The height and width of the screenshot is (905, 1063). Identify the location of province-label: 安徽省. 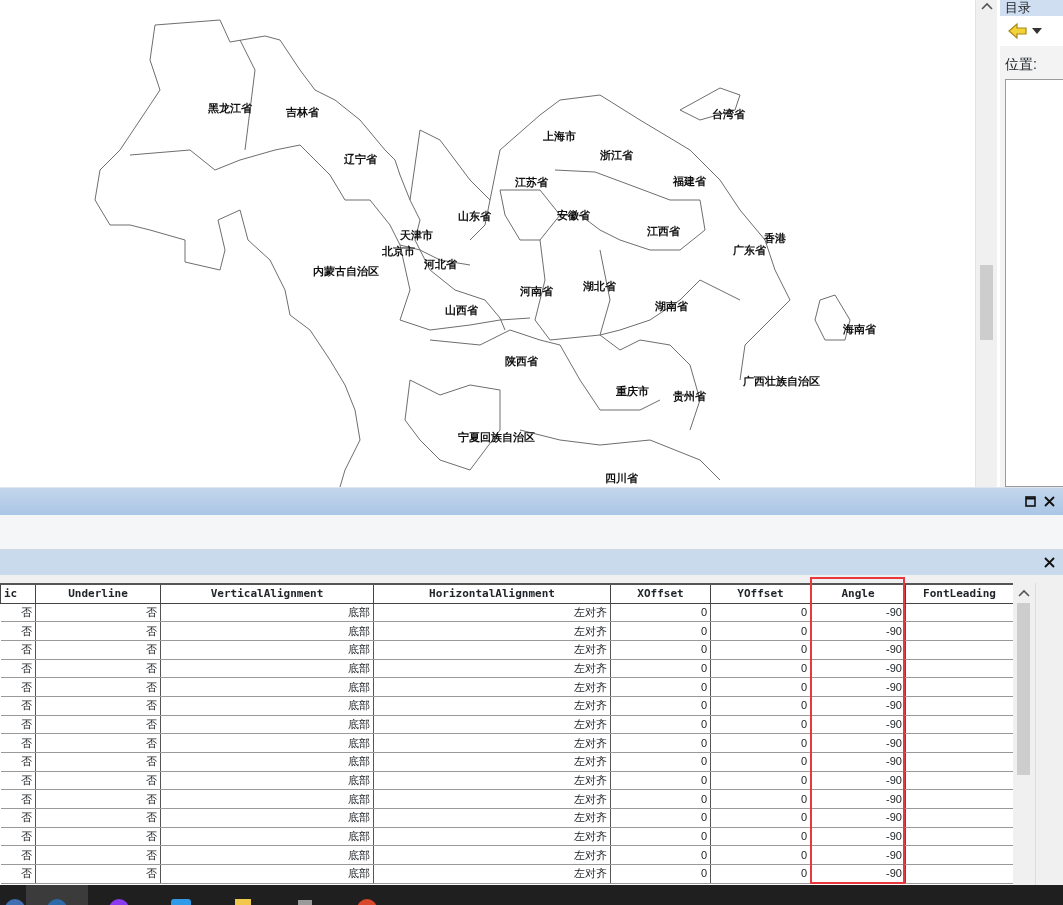
(573, 215).